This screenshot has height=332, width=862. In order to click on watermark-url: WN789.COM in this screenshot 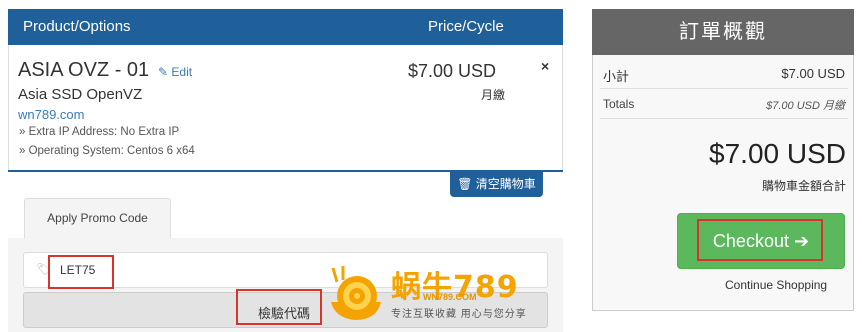, I will do `click(450, 297)`.